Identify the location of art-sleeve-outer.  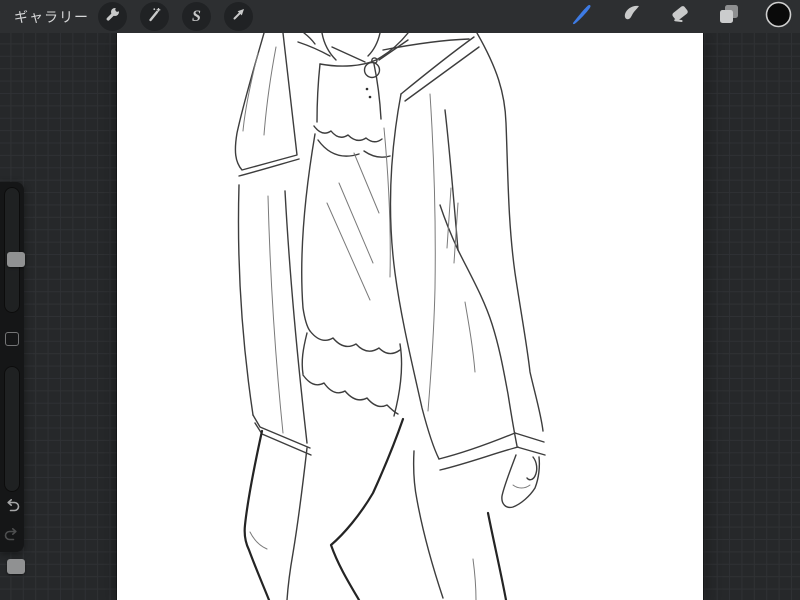
(266, 102).